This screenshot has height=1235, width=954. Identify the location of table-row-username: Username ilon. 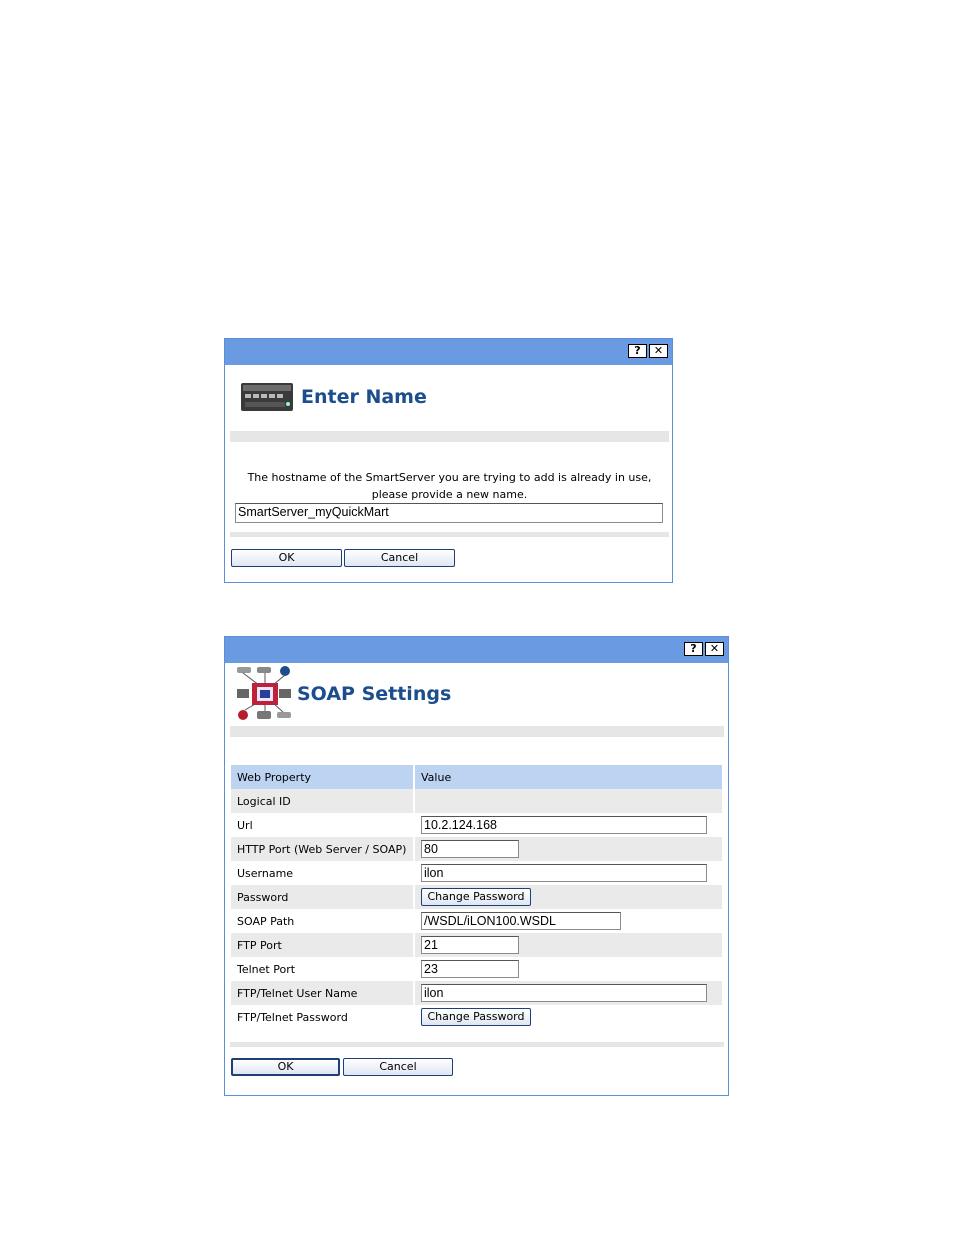
(476, 873).